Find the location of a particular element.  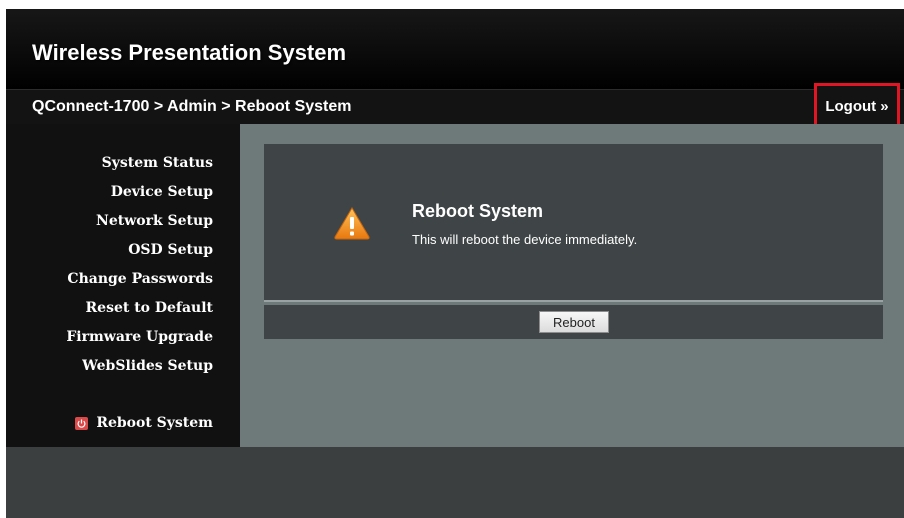

warning-icon is located at coordinates (352, 225).